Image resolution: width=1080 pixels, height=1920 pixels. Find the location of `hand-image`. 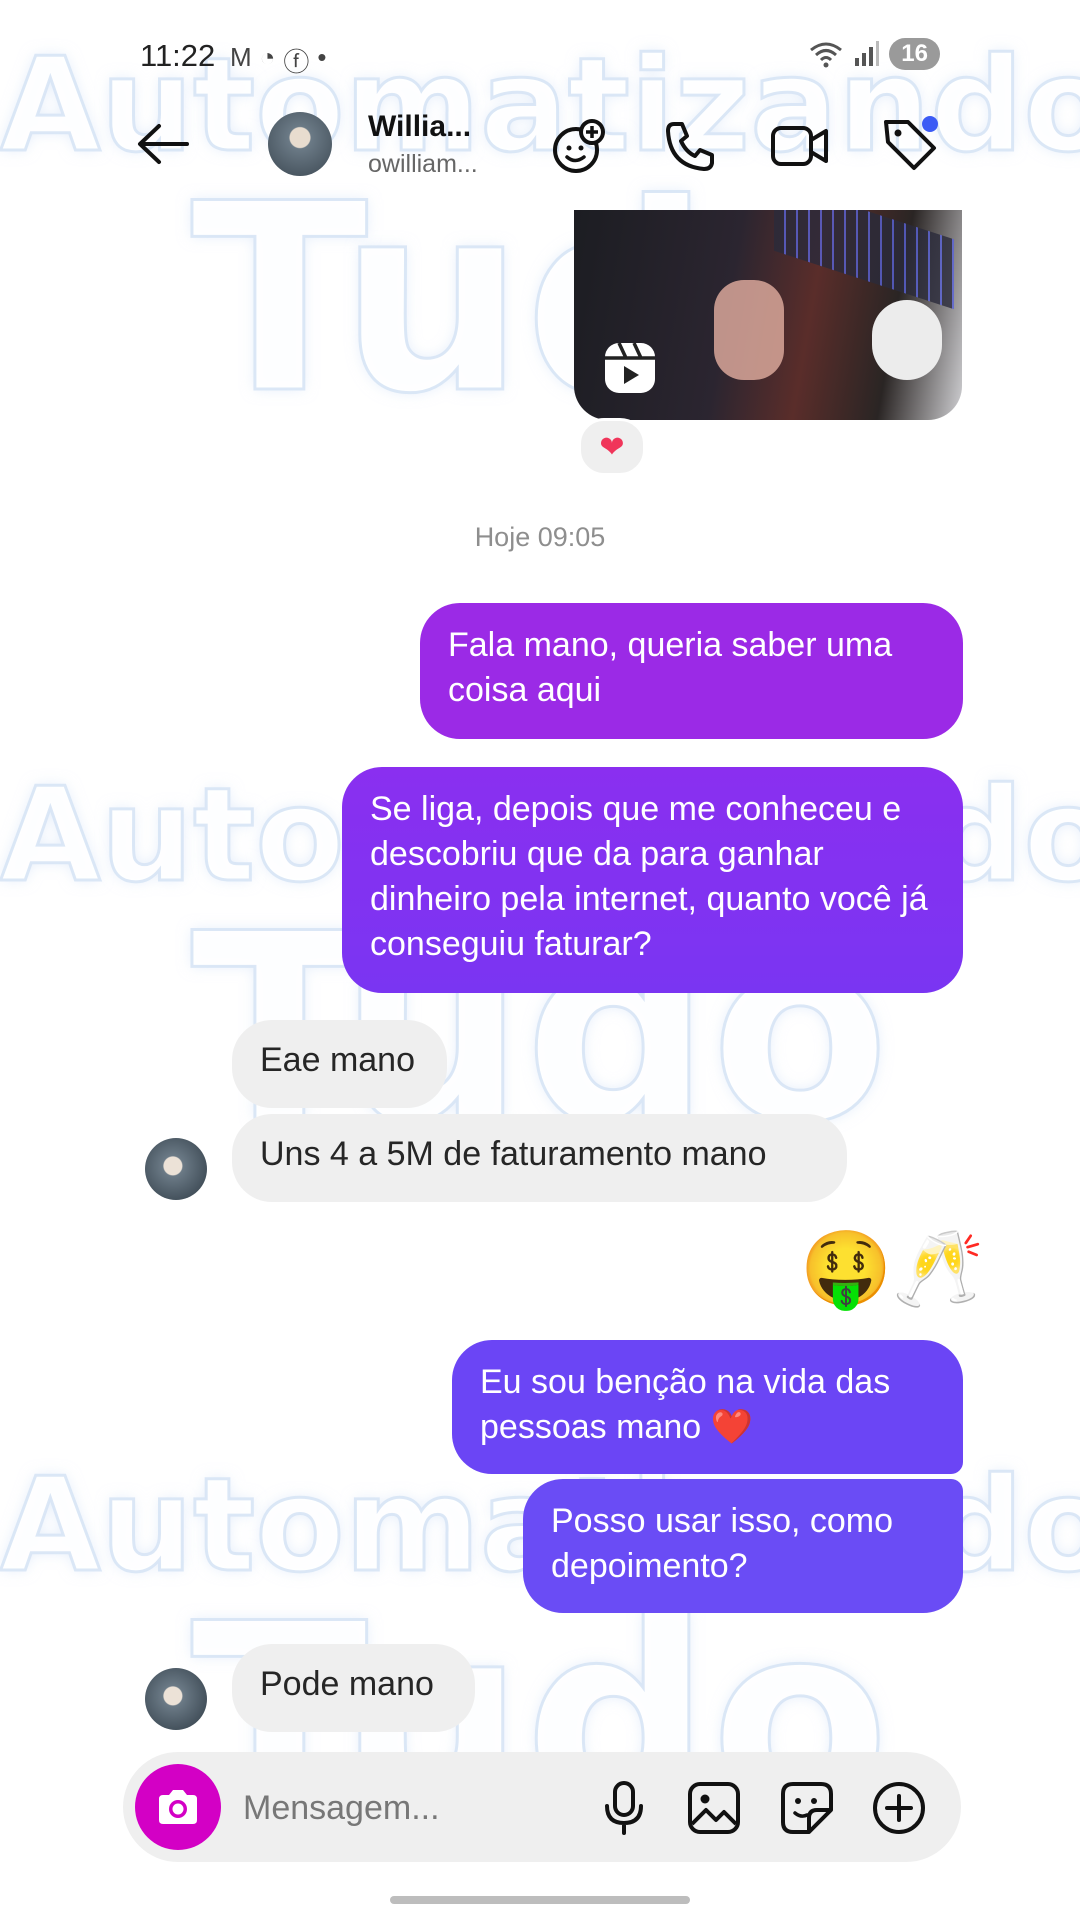

hand-image is located at coordinates (749, 330).